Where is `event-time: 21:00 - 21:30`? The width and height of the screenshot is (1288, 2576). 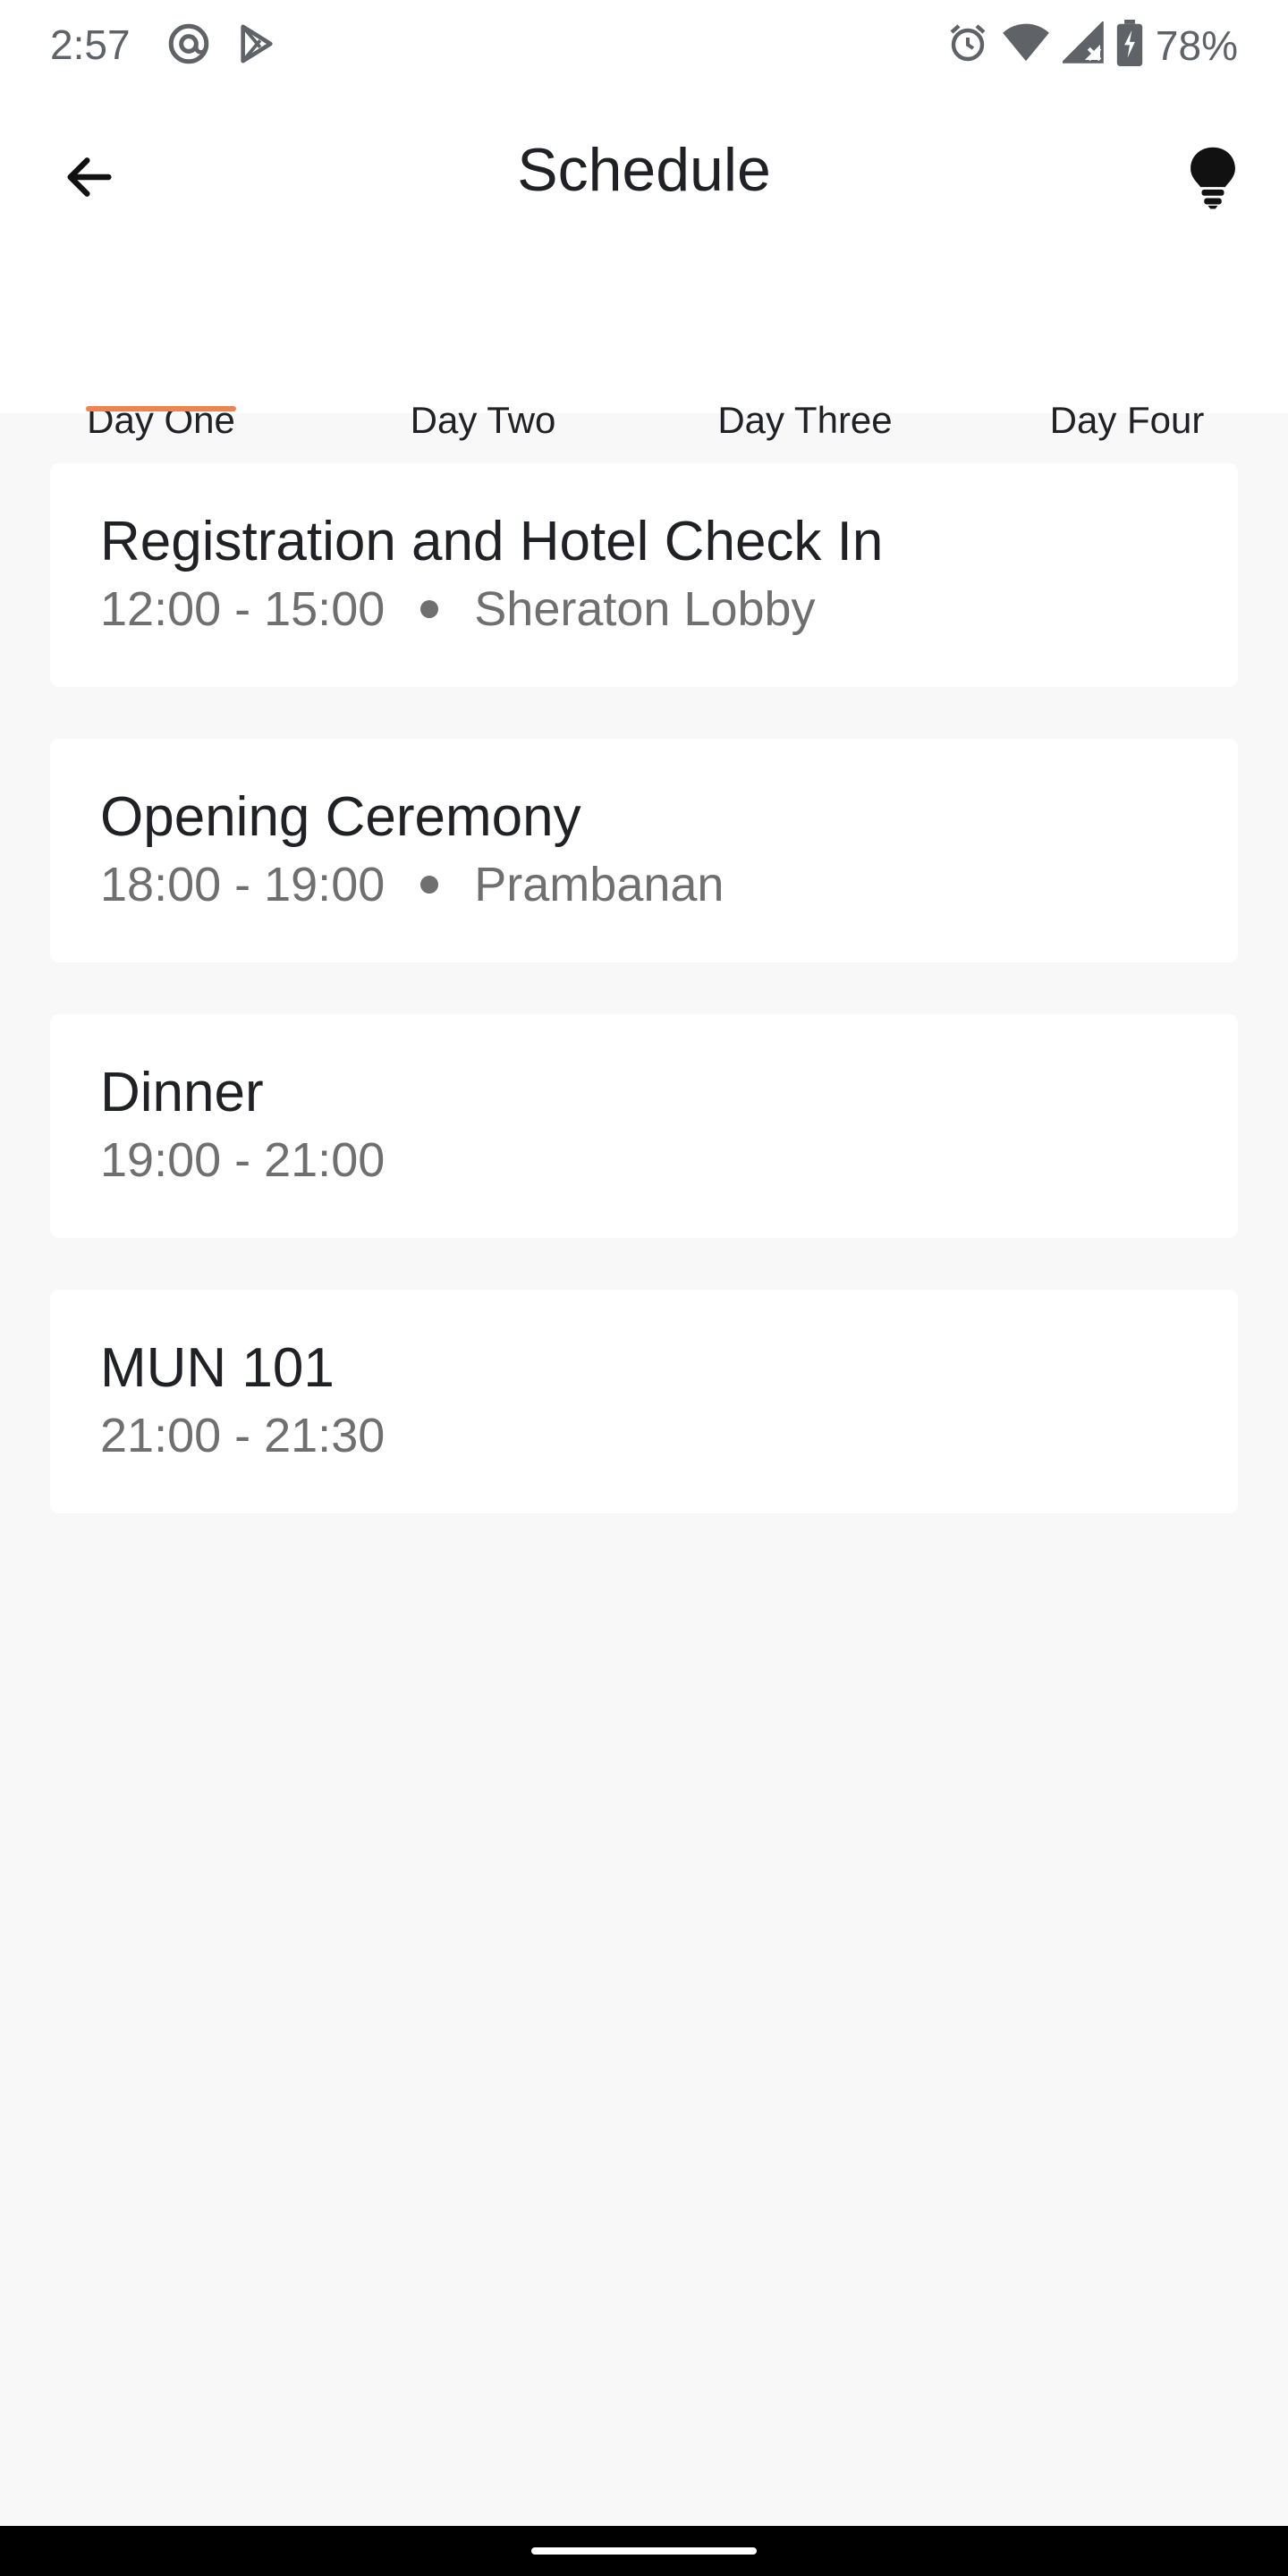 event-time: 21:00 - 21:30 is located at coordinates (243, 1435).